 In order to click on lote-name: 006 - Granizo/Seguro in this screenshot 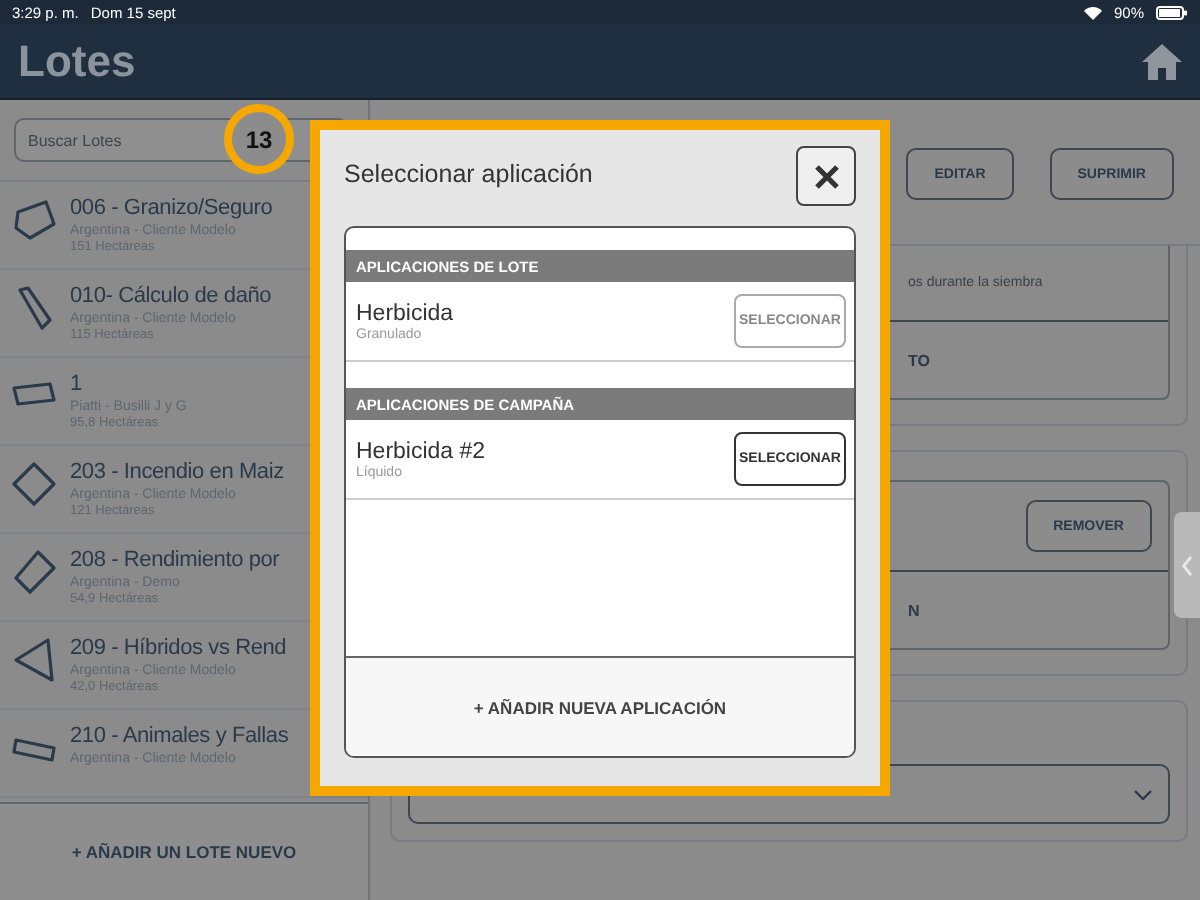, I will do `click(171, 208)`.